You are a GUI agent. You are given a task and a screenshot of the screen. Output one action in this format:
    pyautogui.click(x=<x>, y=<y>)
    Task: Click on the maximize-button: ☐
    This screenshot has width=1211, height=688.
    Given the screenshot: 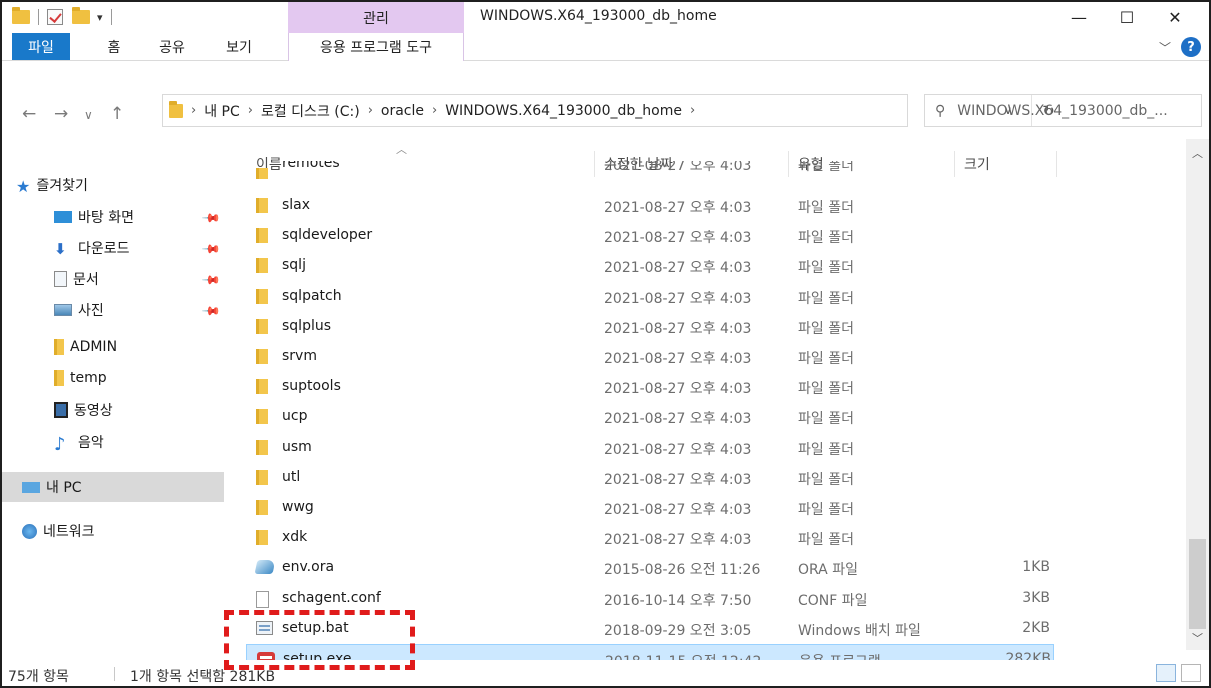 What is the action you would take?
    pyautogui.click(x=1127, y=17)
    